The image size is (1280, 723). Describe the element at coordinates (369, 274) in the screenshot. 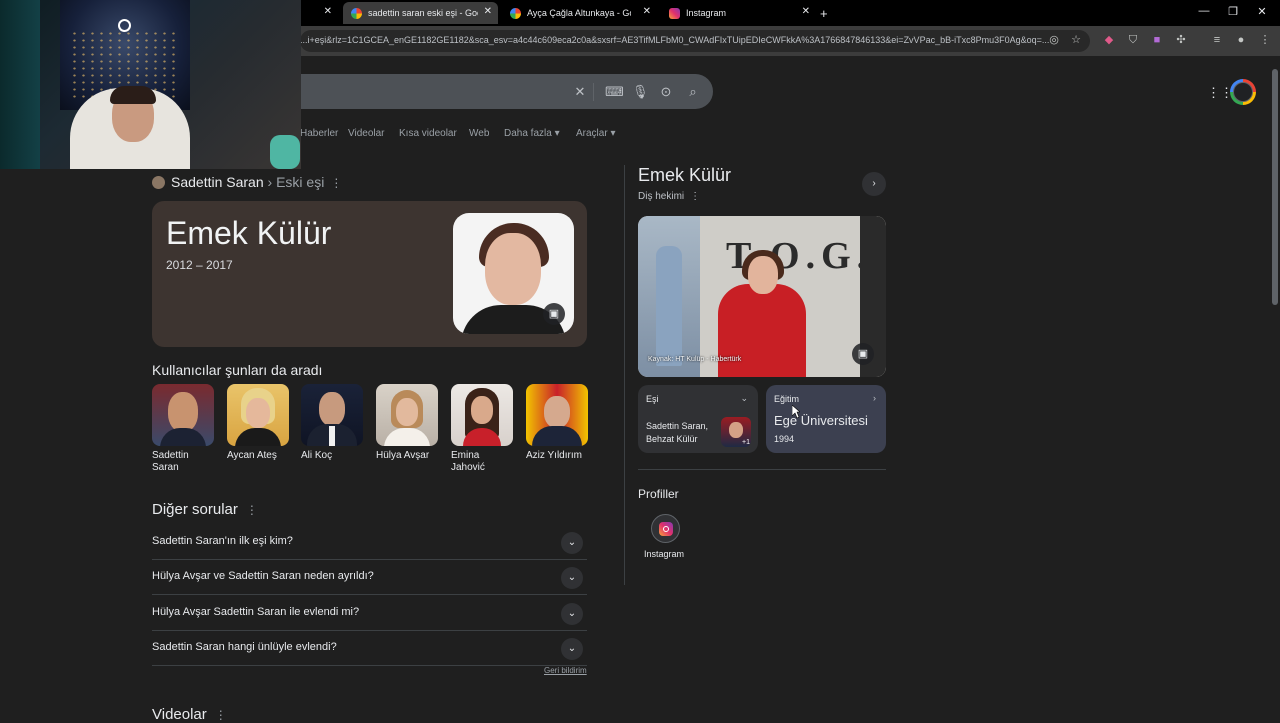

I see `hero-card: Emek Külür 2012 – 2017 ▣` at that location.